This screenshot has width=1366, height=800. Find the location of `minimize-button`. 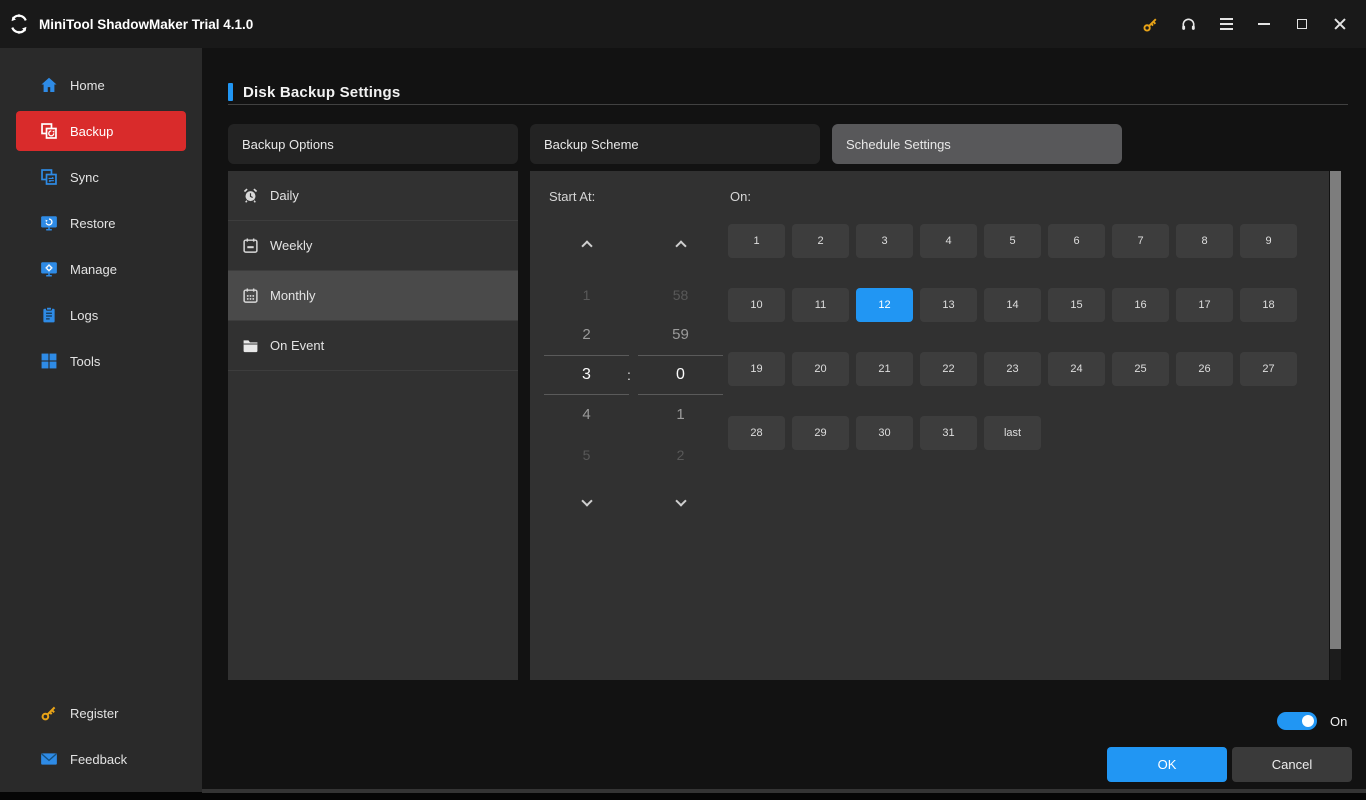

minimize-button is located at coordinates (1264, 24).